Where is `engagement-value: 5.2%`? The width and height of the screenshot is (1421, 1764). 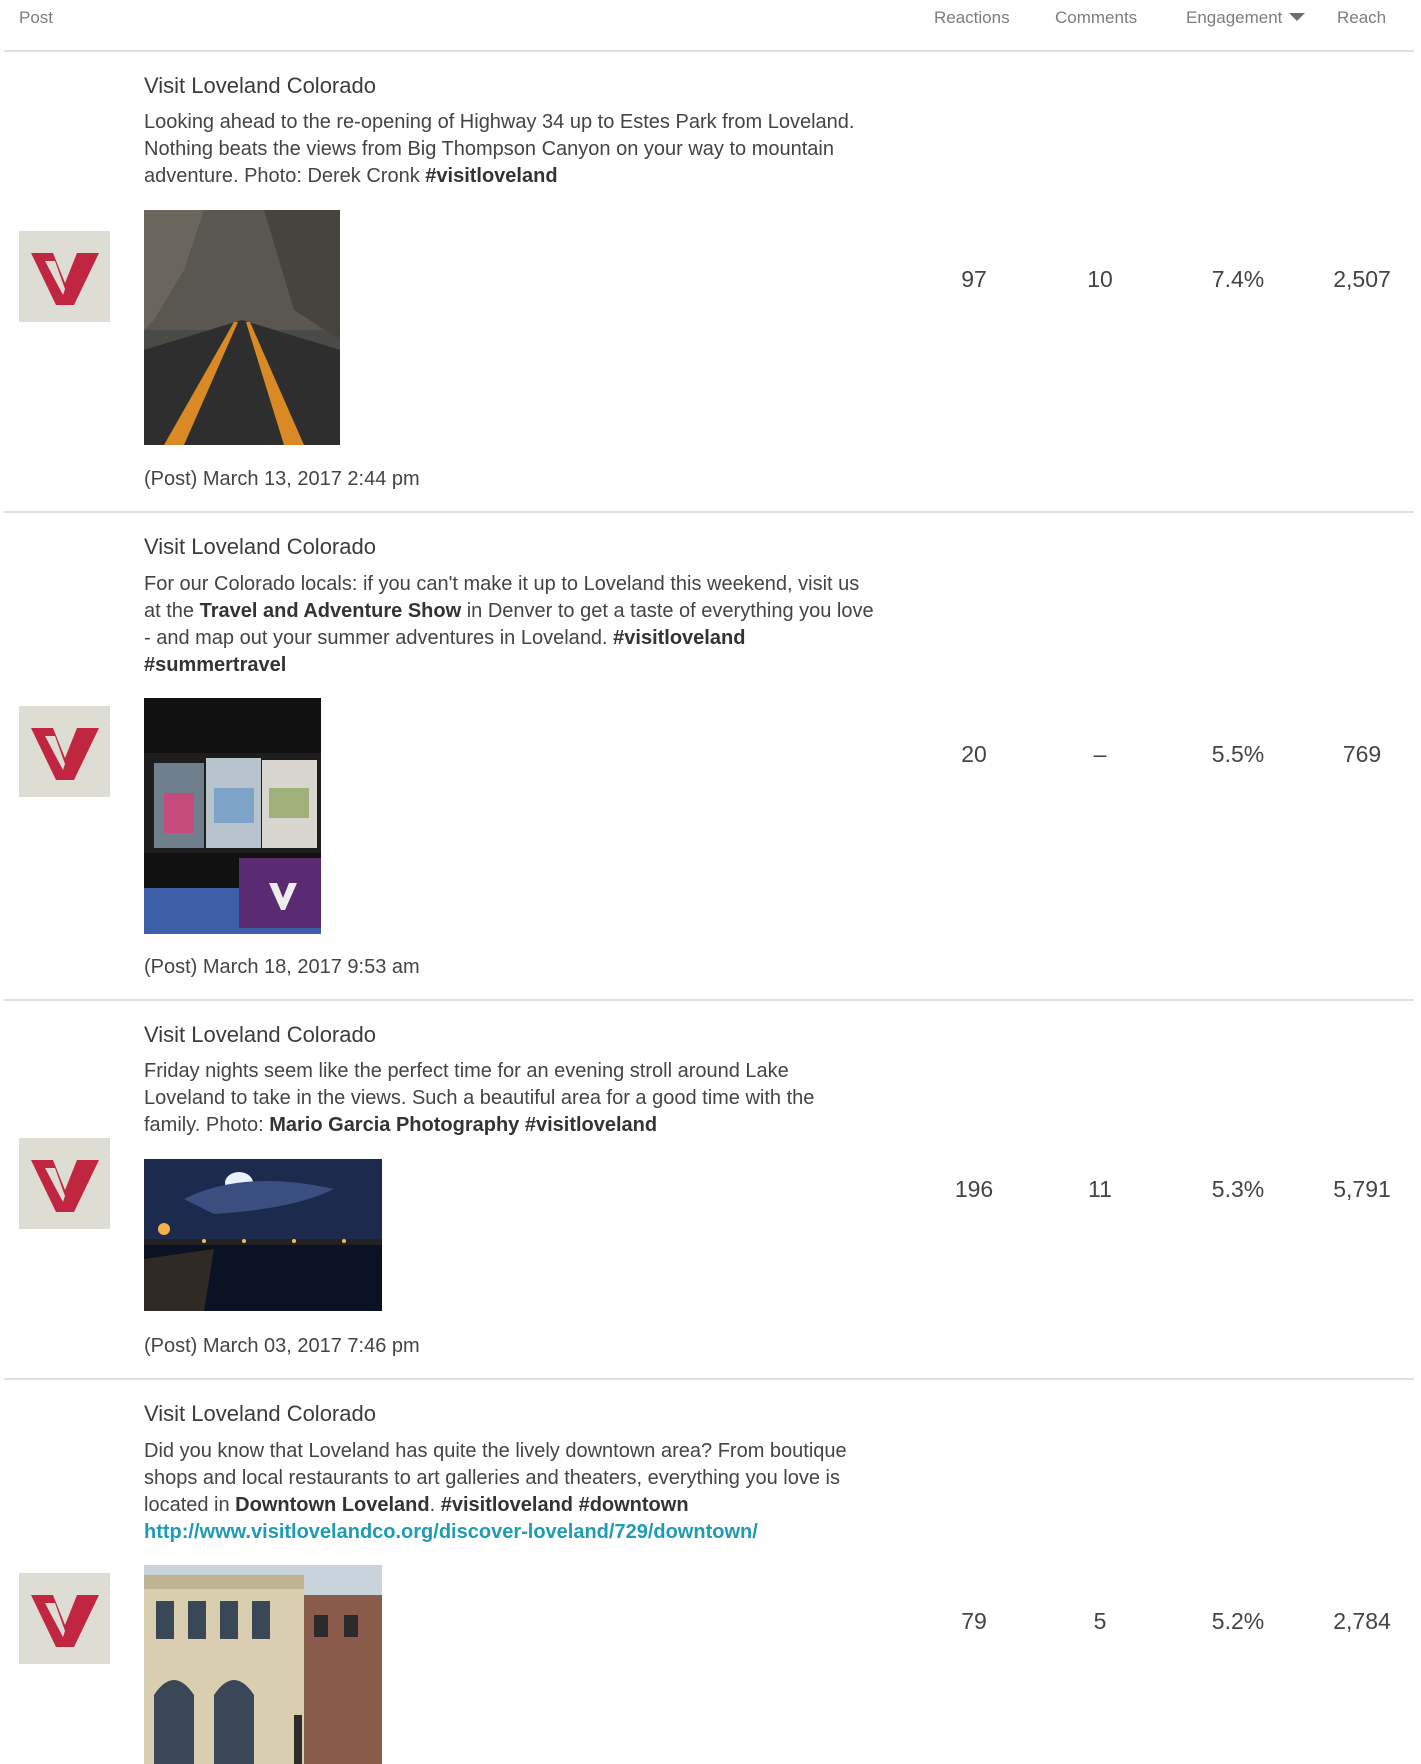
engagement-value: 5.2% is located at coordinates (1238, 1621).